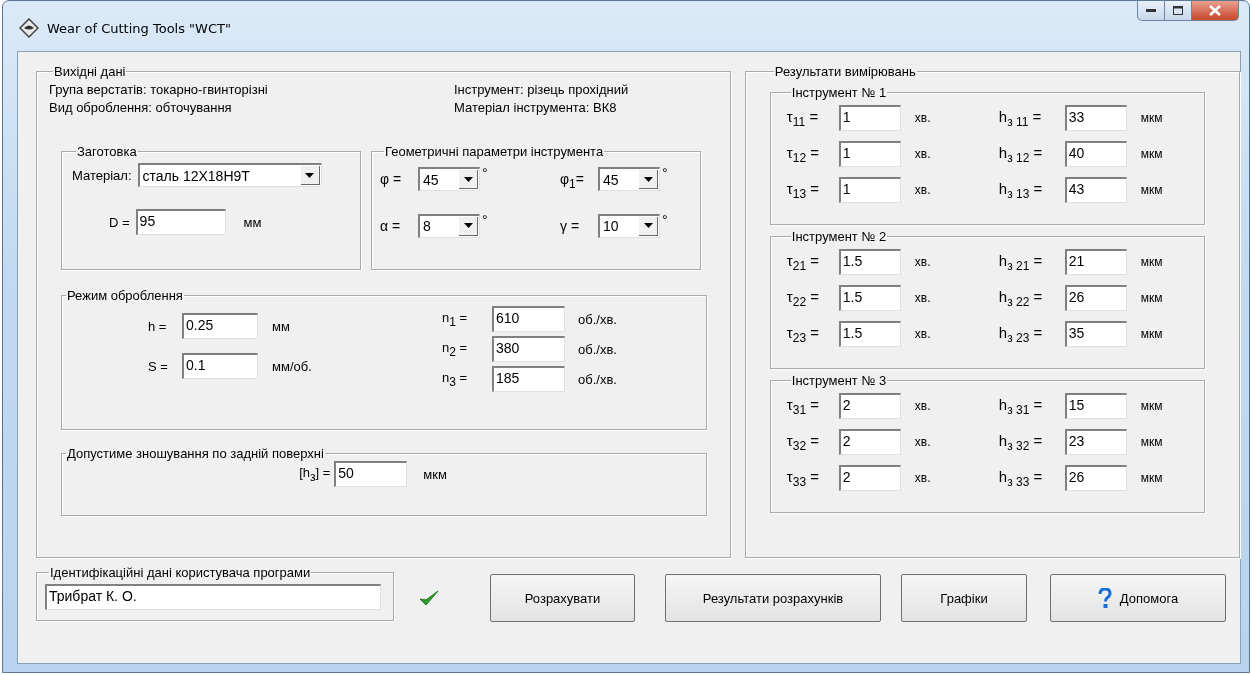 This screenshot has height=675, width=1252. What do you see at coordinates (391, 179) in the screenshot?
I see `field-label: φ =` at bounding box center [391, 179].